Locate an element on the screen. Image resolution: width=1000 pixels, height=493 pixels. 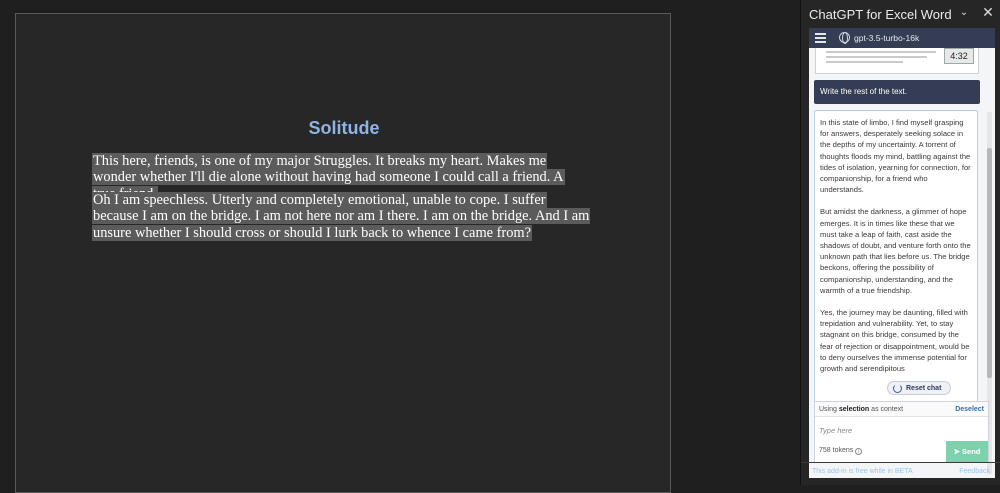
info-icon: i is located at coordinates (859, 451).